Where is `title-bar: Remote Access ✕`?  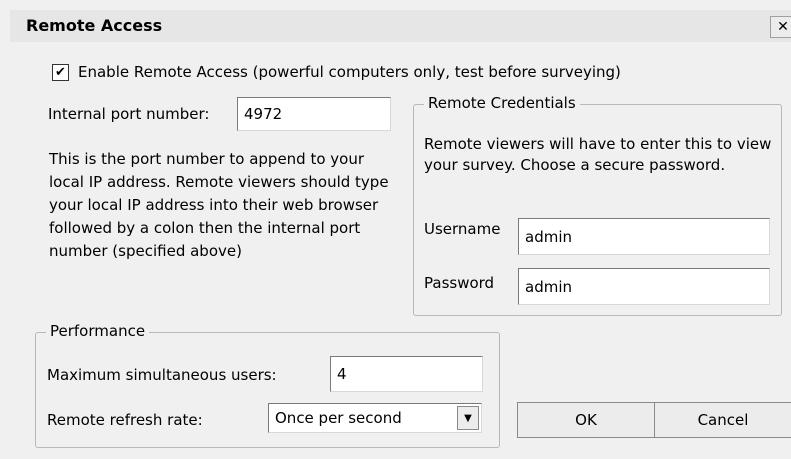 title-bar: Remote Access ✕ is located at coordinates (400, 26).